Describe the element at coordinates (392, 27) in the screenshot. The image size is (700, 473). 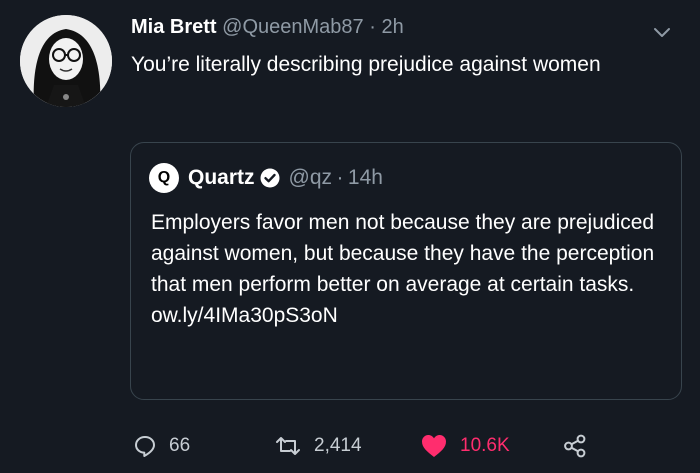
I see `tweet-time: 2h` at that location.